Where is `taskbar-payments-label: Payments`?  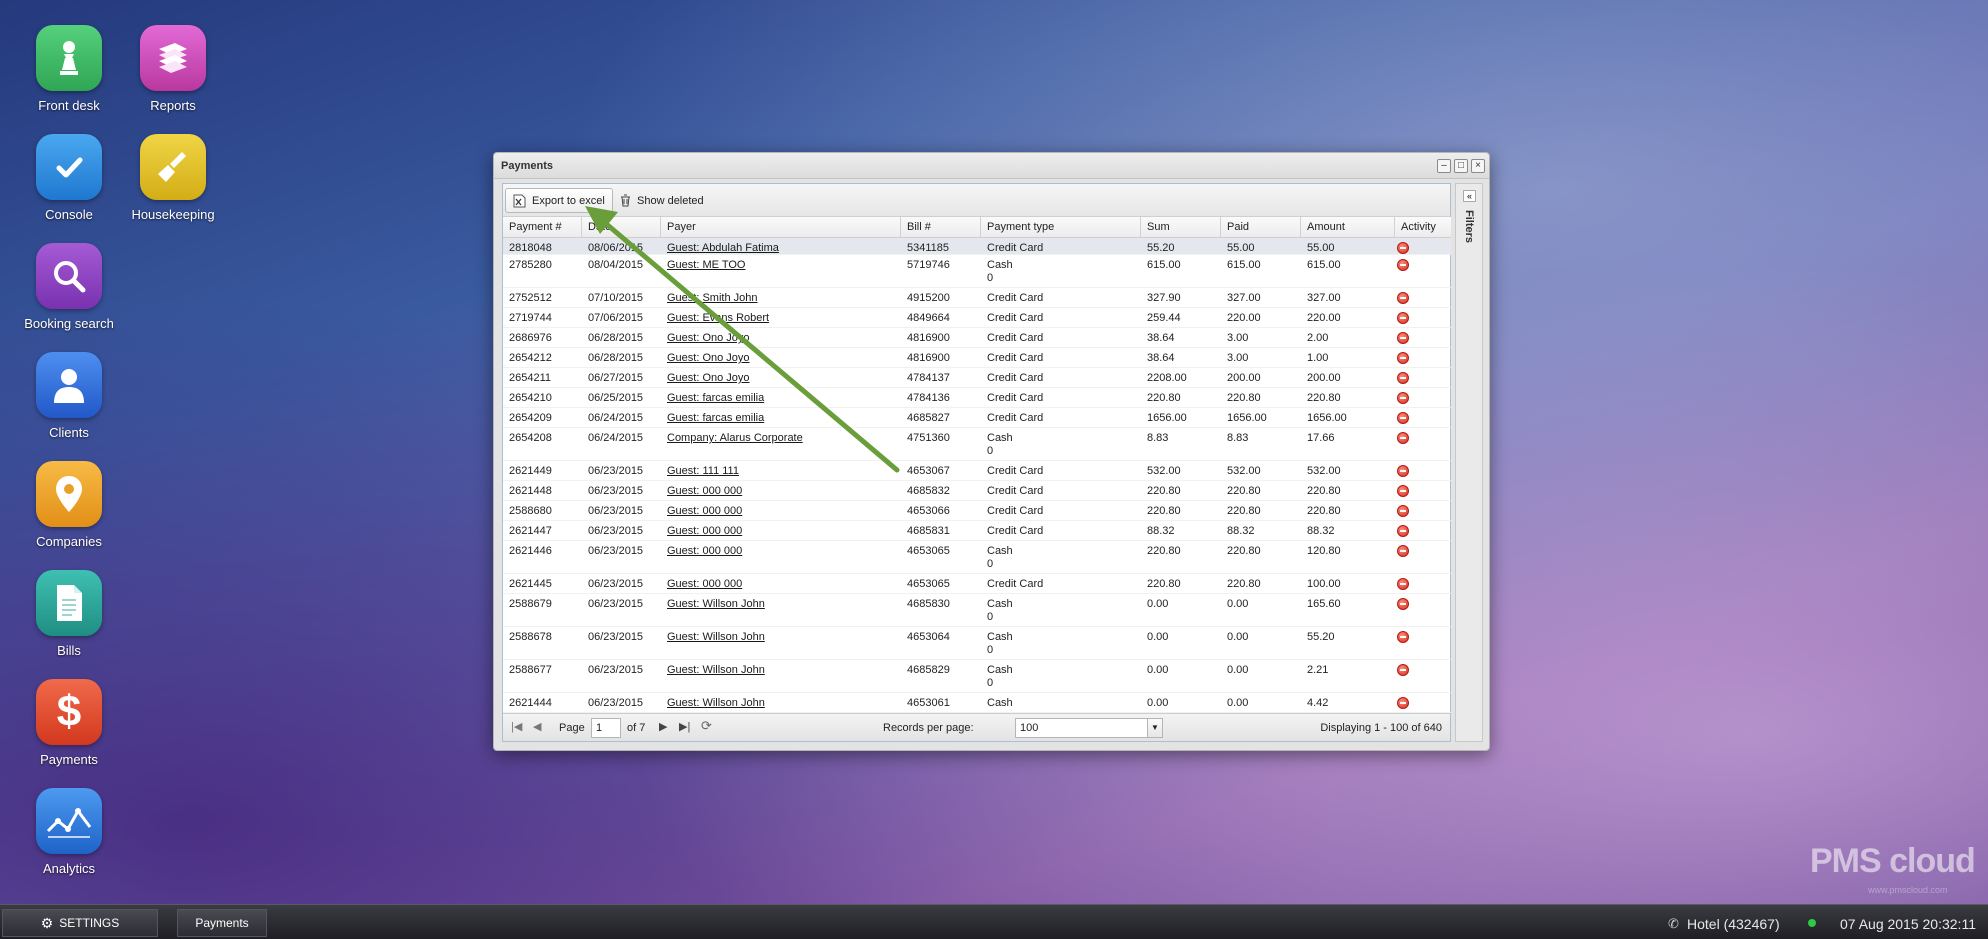 taskbar-payments-label: Payments is located at coordinates (222, 923).